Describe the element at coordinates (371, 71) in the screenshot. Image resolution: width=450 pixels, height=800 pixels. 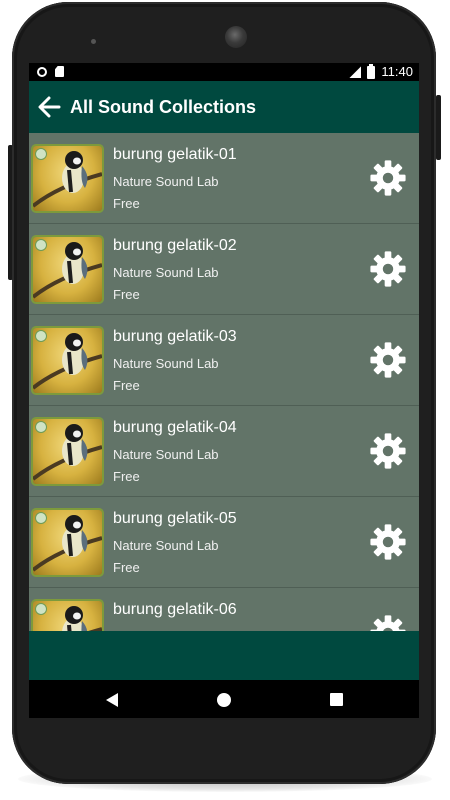
I see `battery-icon` at that location.